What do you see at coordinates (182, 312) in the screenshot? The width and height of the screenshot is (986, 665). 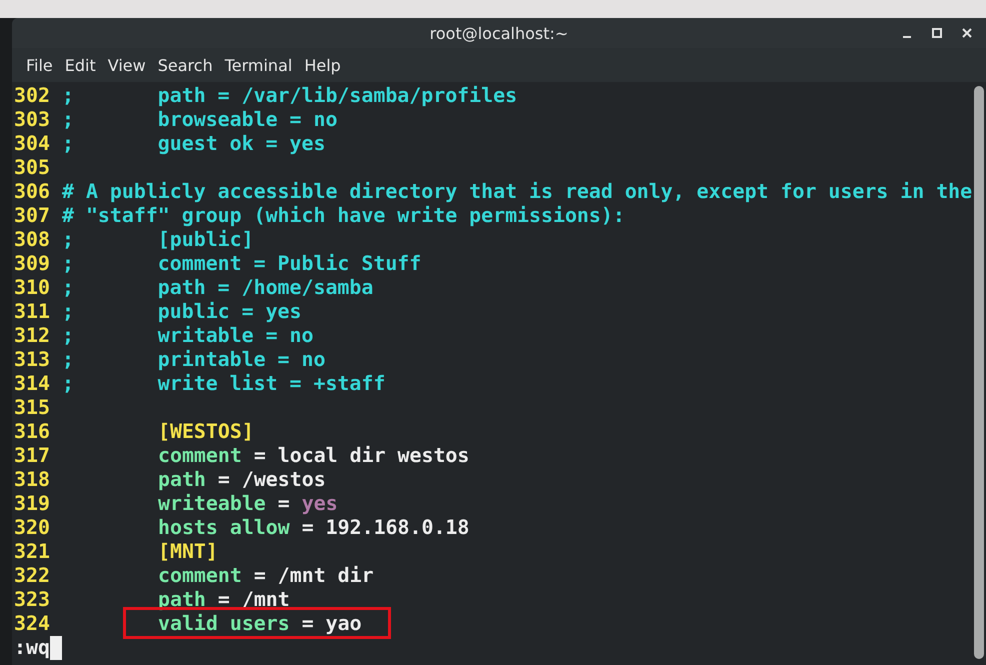 I see `comment-text: ; public = yes` at bounding box center [182, 312].